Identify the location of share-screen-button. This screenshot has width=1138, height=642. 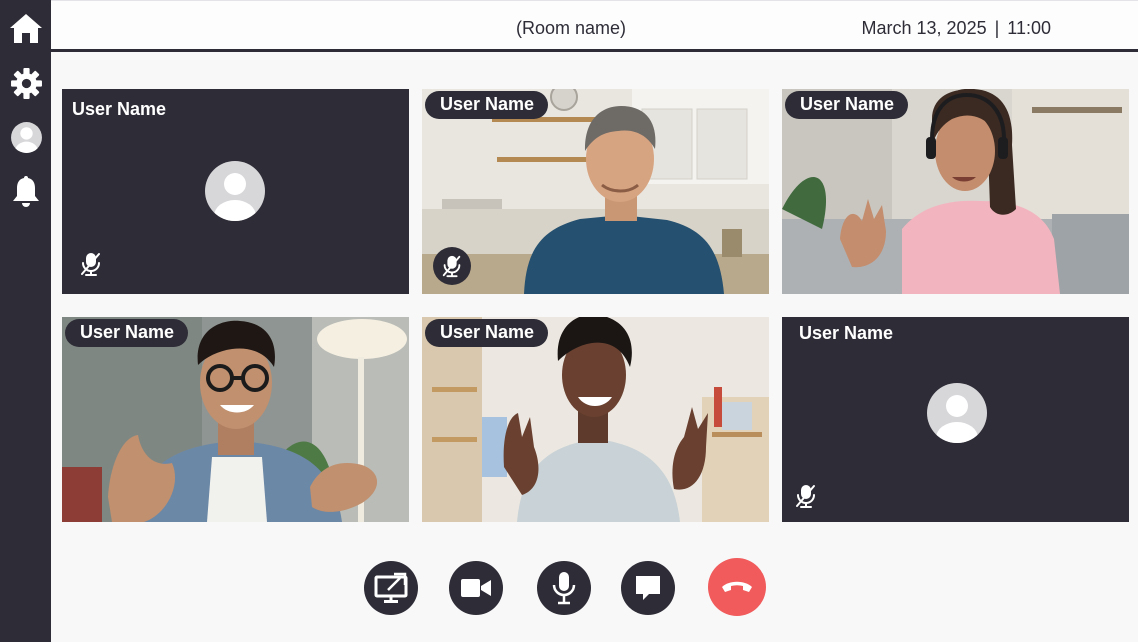
(391, 588).